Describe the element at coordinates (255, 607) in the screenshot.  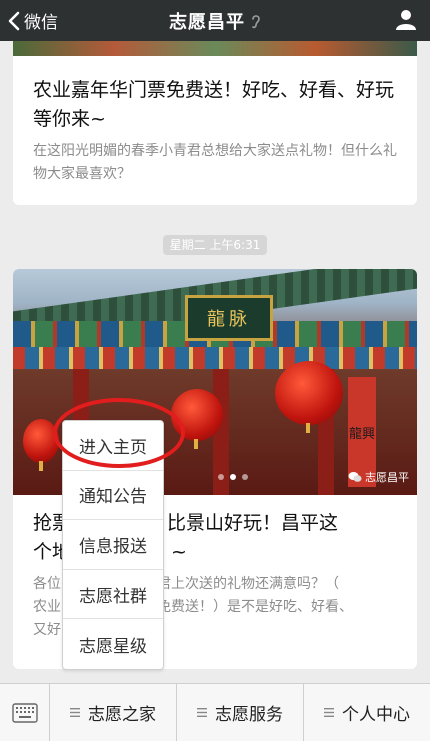
I see `summary-part: 免费送！）是不是好吃、好看、` at that location.